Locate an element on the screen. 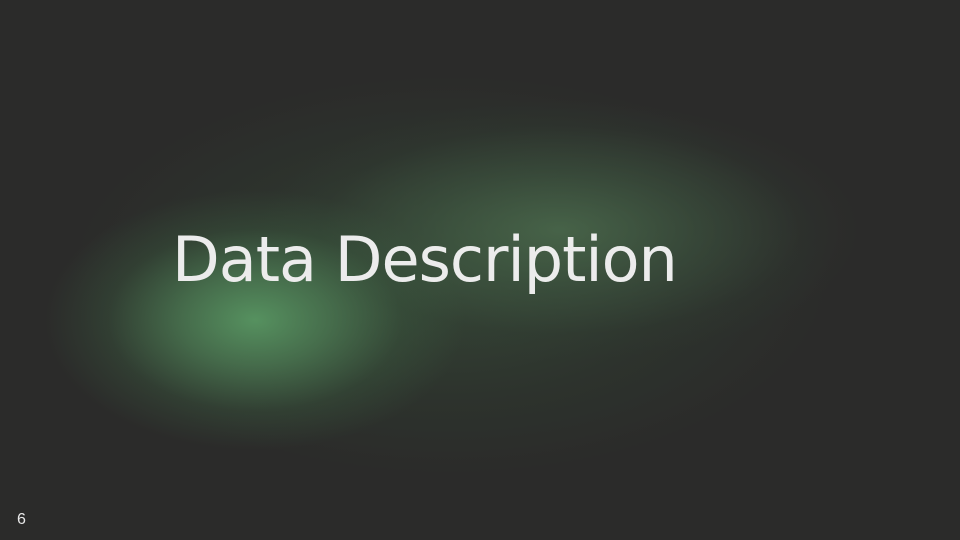 The height and width of the screenshot is (540, 960). slide-number: 6 is located at coordinates (21, 519).